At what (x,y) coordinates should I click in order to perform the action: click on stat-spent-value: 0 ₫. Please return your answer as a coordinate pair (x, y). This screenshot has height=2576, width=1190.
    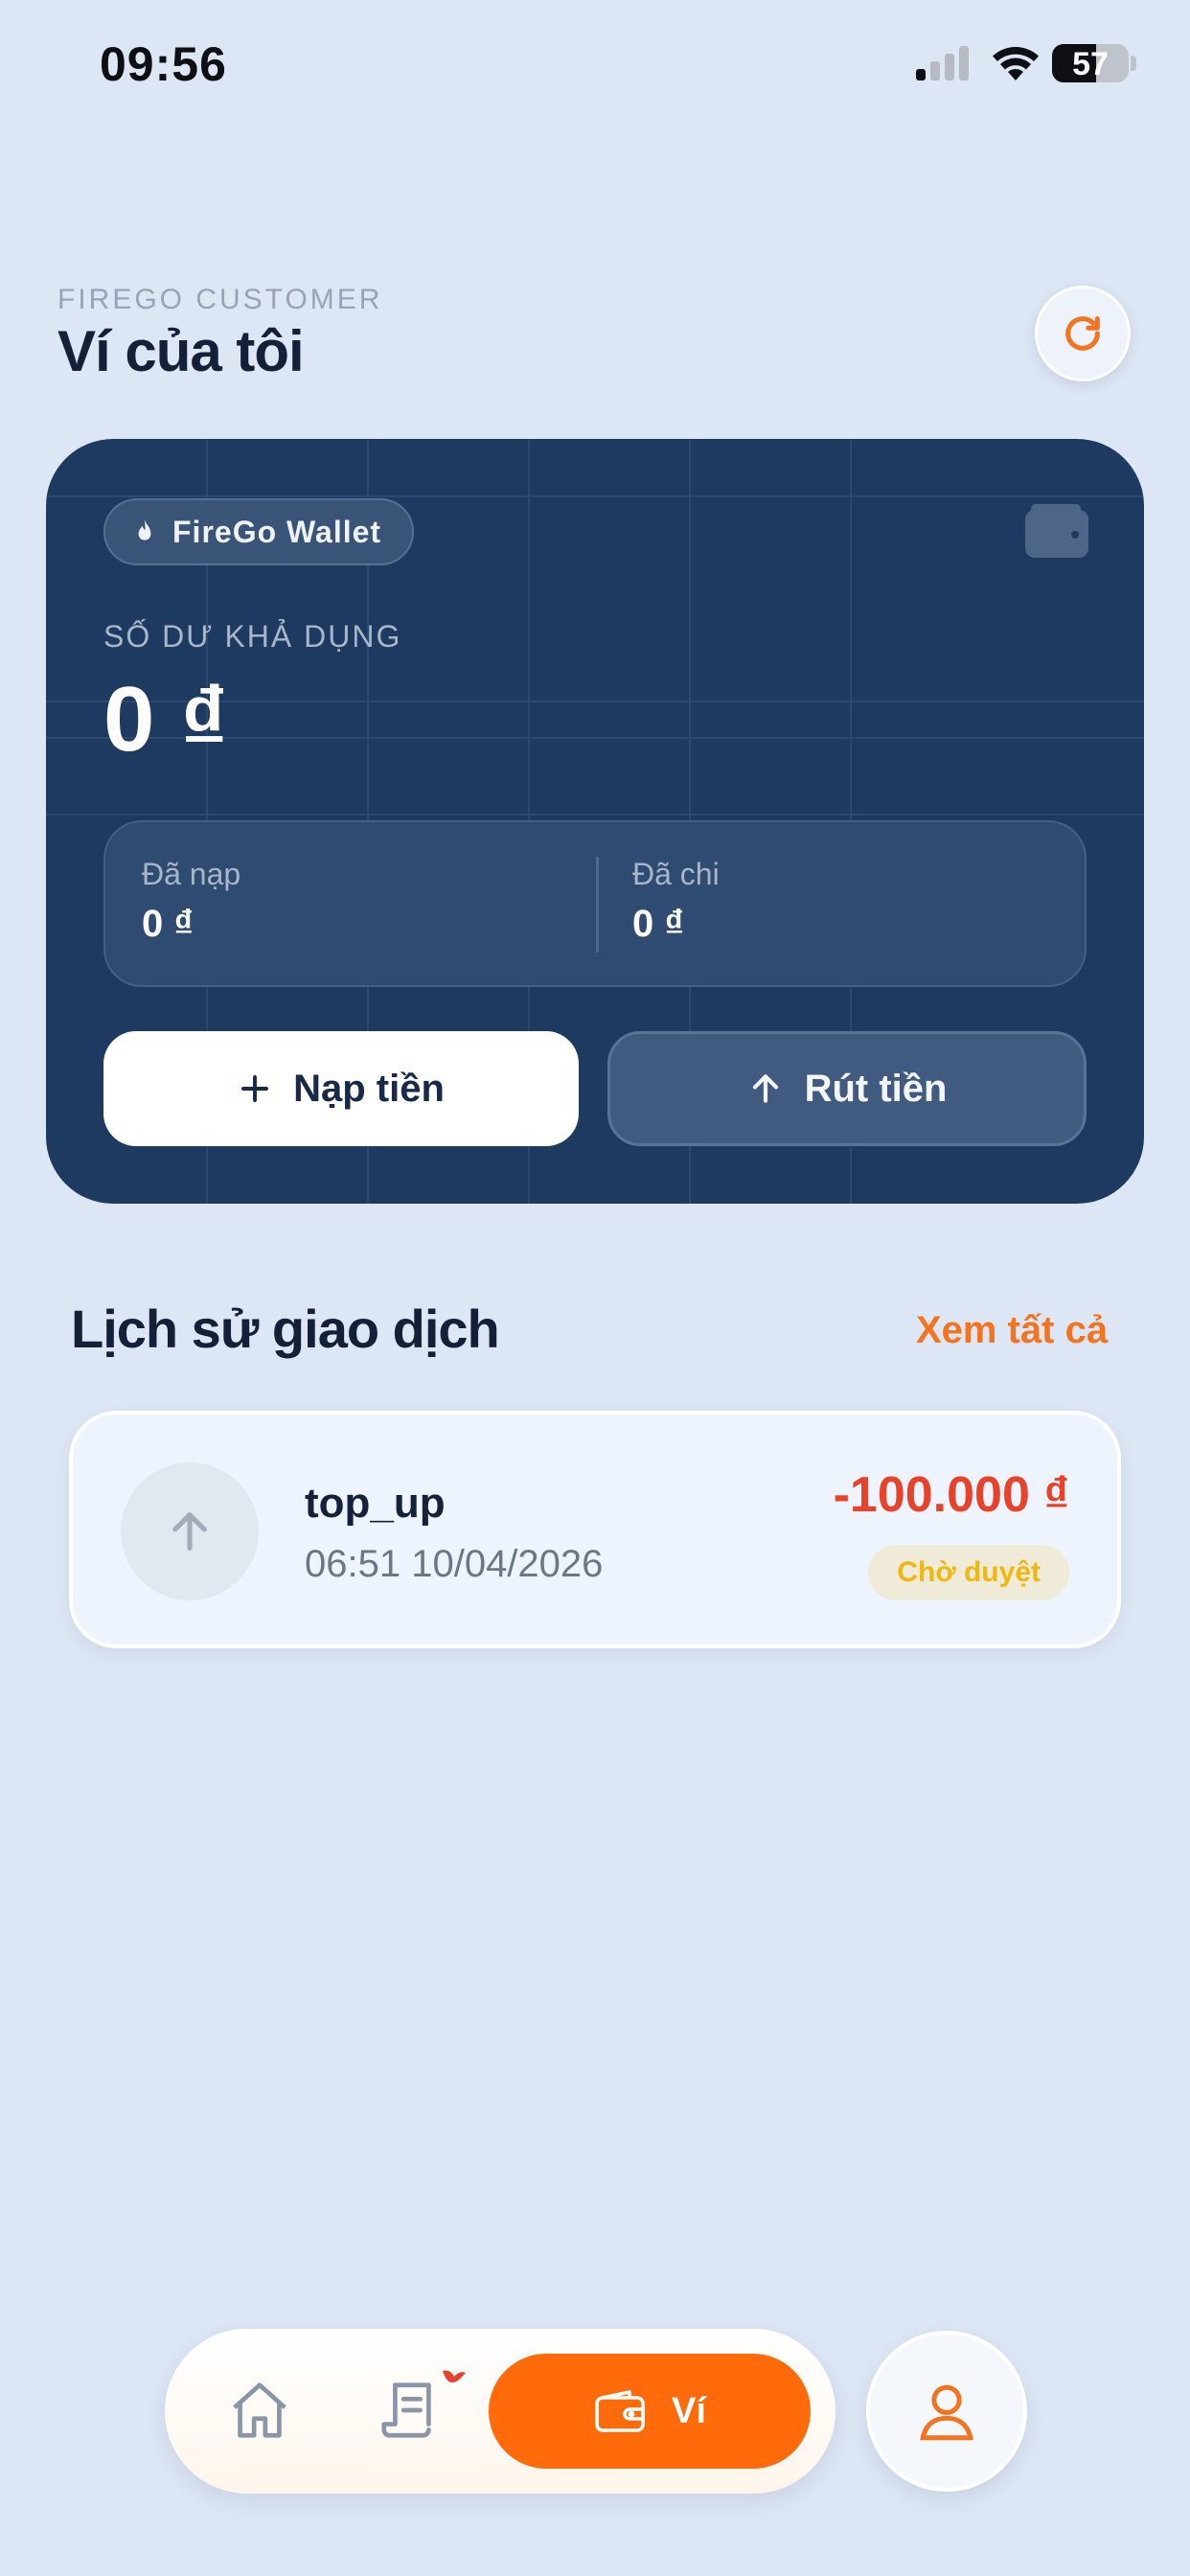
    Looking at the image, I should click on (658, 924).